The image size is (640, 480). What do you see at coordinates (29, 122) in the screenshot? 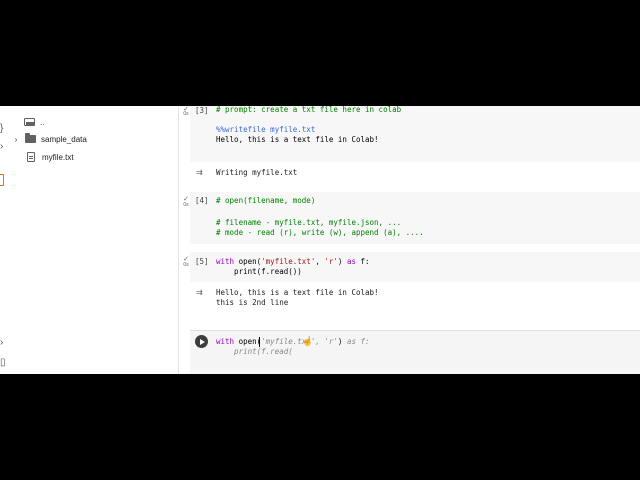
I see `folder-open-icon` at bounding box center [29, 122].